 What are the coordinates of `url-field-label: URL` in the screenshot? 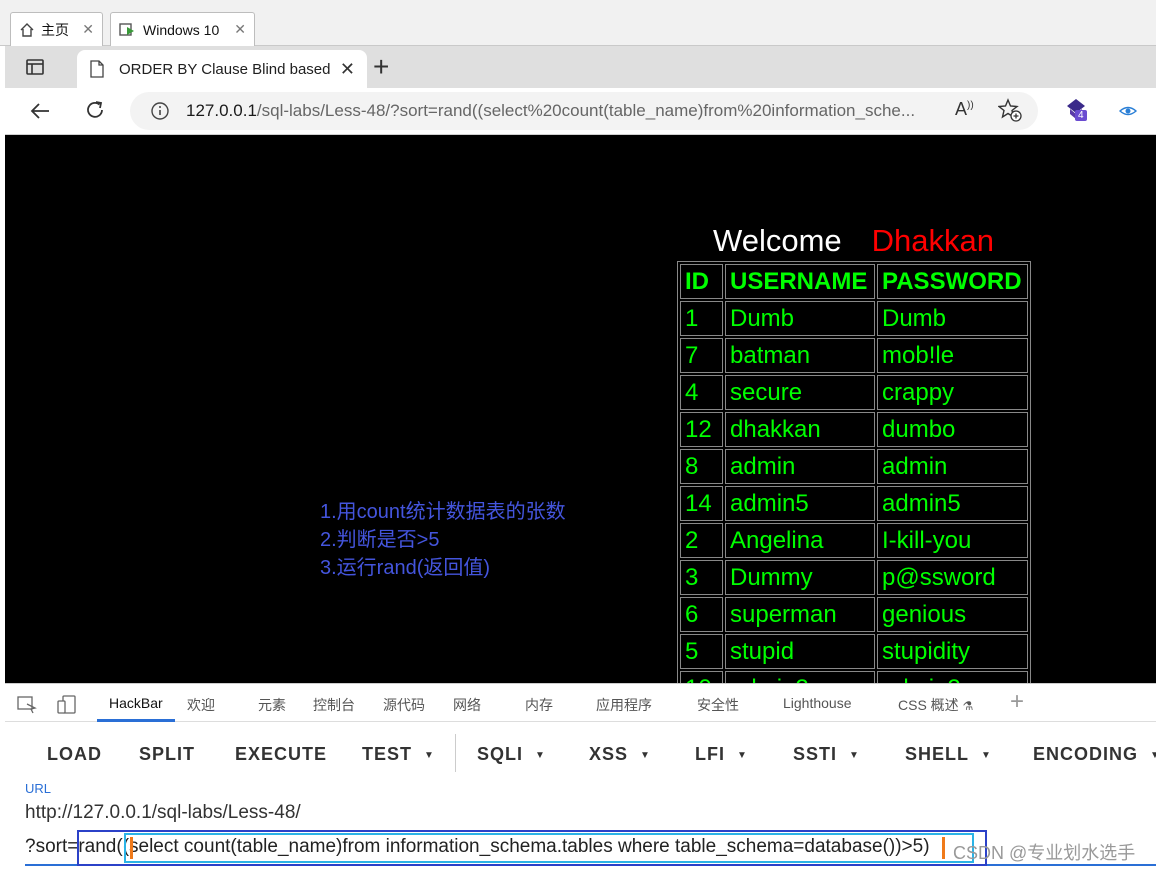 It's located at (38, 788).